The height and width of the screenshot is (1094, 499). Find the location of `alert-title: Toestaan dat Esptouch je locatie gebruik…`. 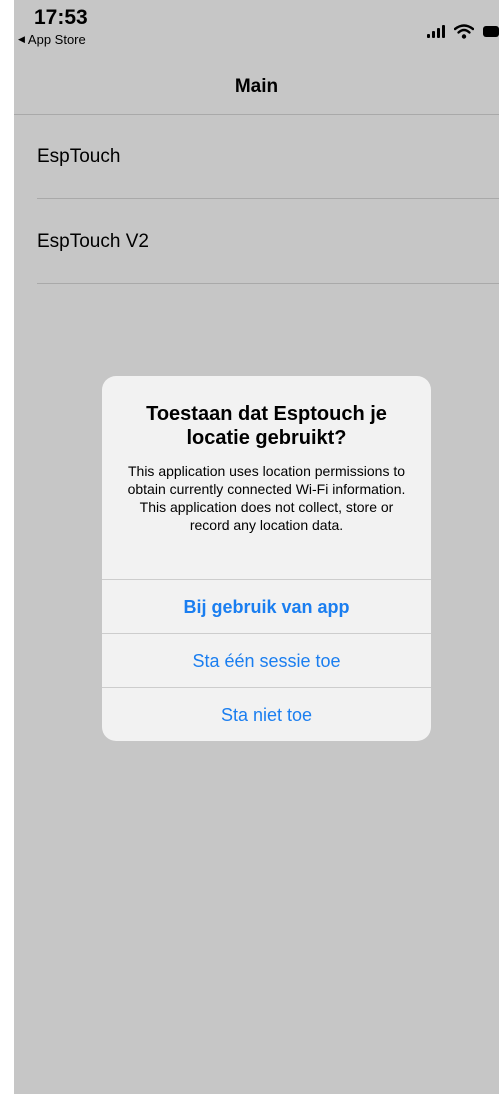

alert-title: Toestaan dat Esptouch je locatie gebruik… is located at coordinates (266, 426).